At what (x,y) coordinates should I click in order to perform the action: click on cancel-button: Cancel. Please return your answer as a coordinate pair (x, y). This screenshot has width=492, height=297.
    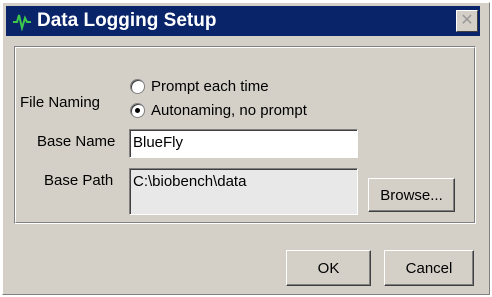
    Looking at the image, I should click on (429, 268).